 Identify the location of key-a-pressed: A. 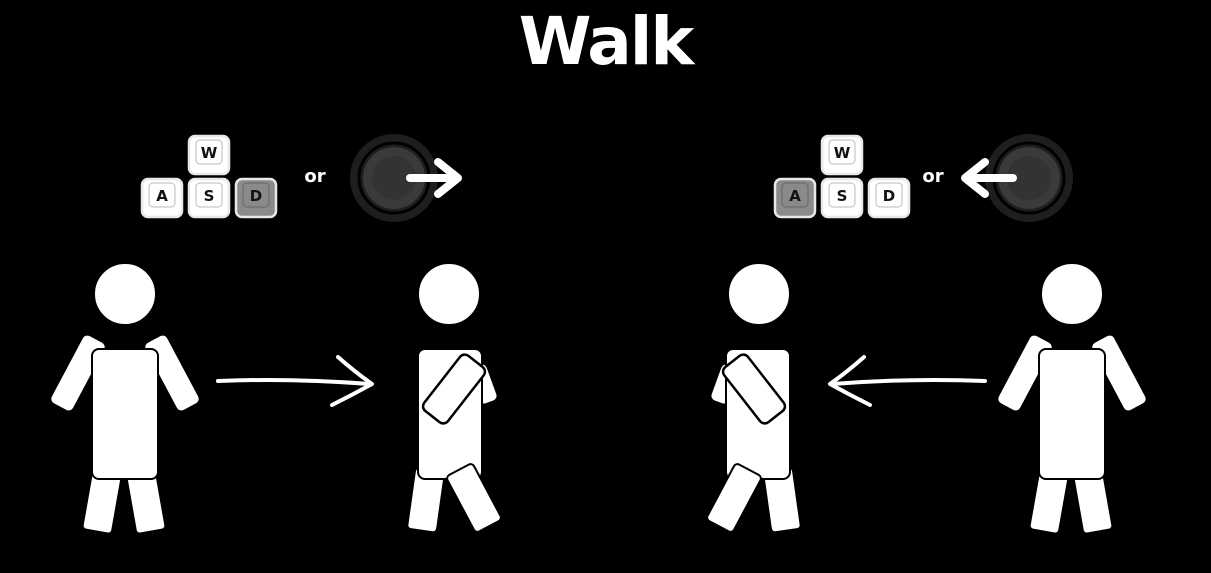
(795, 198).